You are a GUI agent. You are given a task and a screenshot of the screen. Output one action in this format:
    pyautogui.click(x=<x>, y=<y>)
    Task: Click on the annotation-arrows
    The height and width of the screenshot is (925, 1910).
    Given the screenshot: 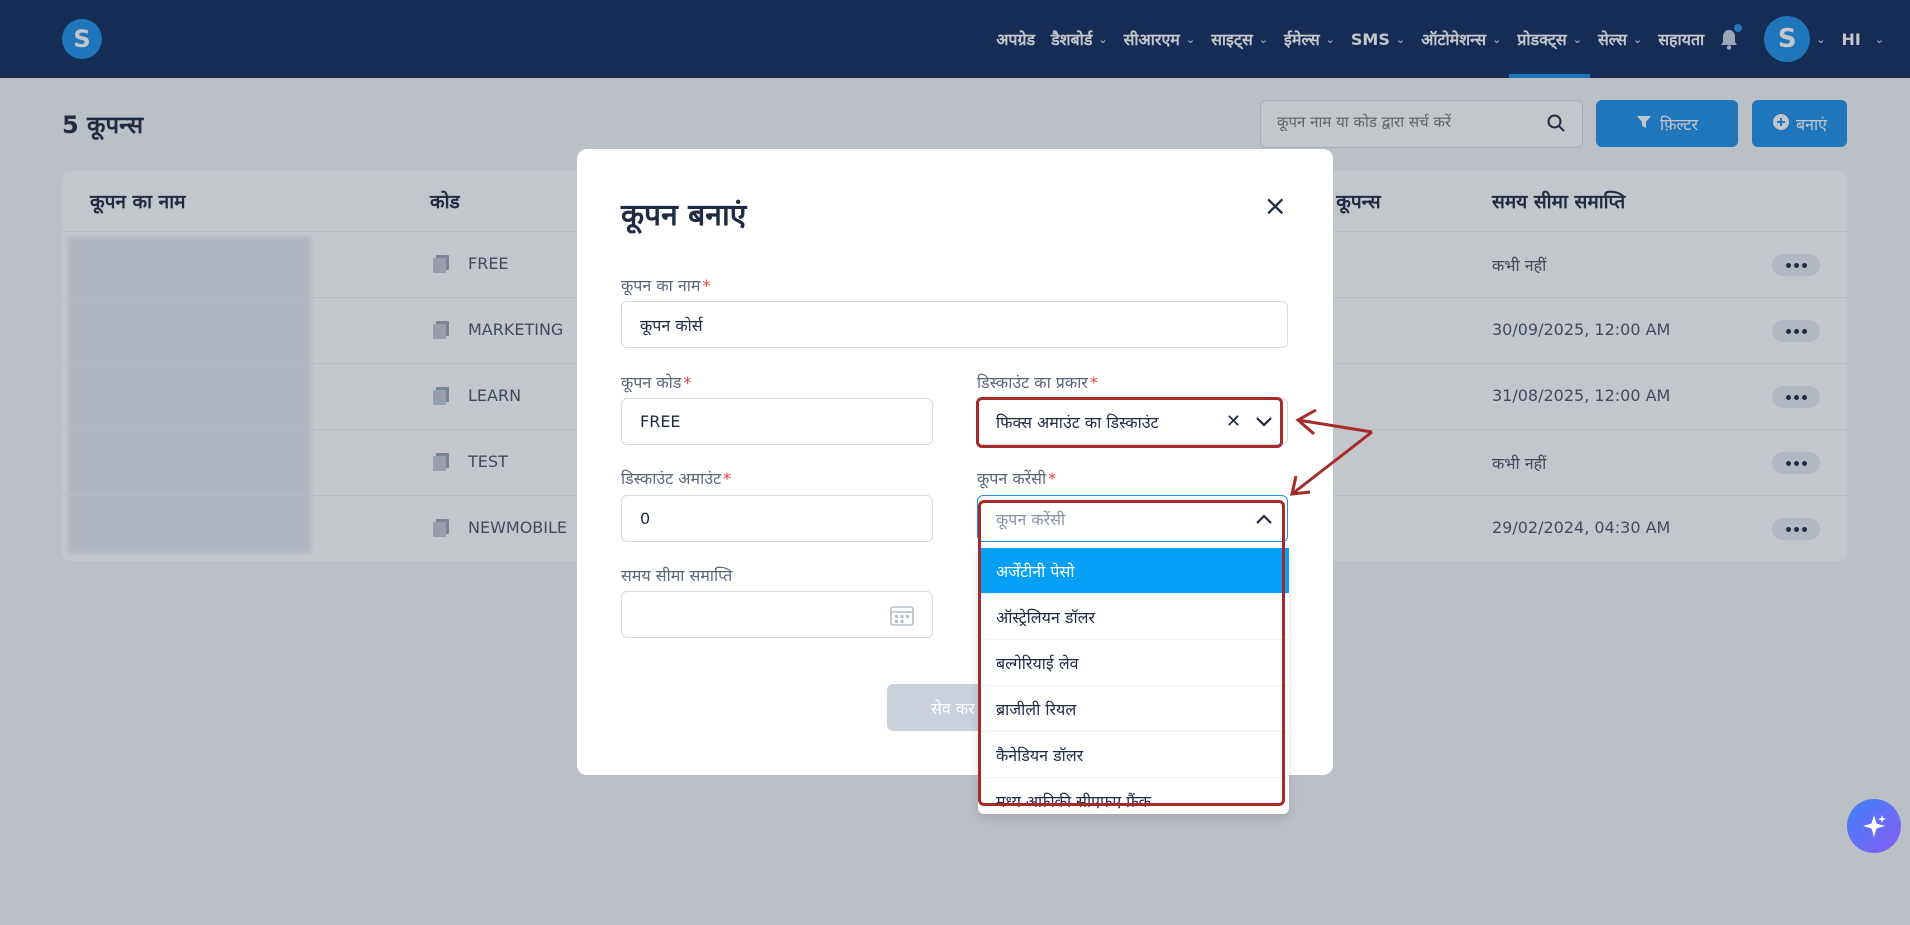 What is the action you would take?
    pyautogui.click(x=1331, y=452)
    